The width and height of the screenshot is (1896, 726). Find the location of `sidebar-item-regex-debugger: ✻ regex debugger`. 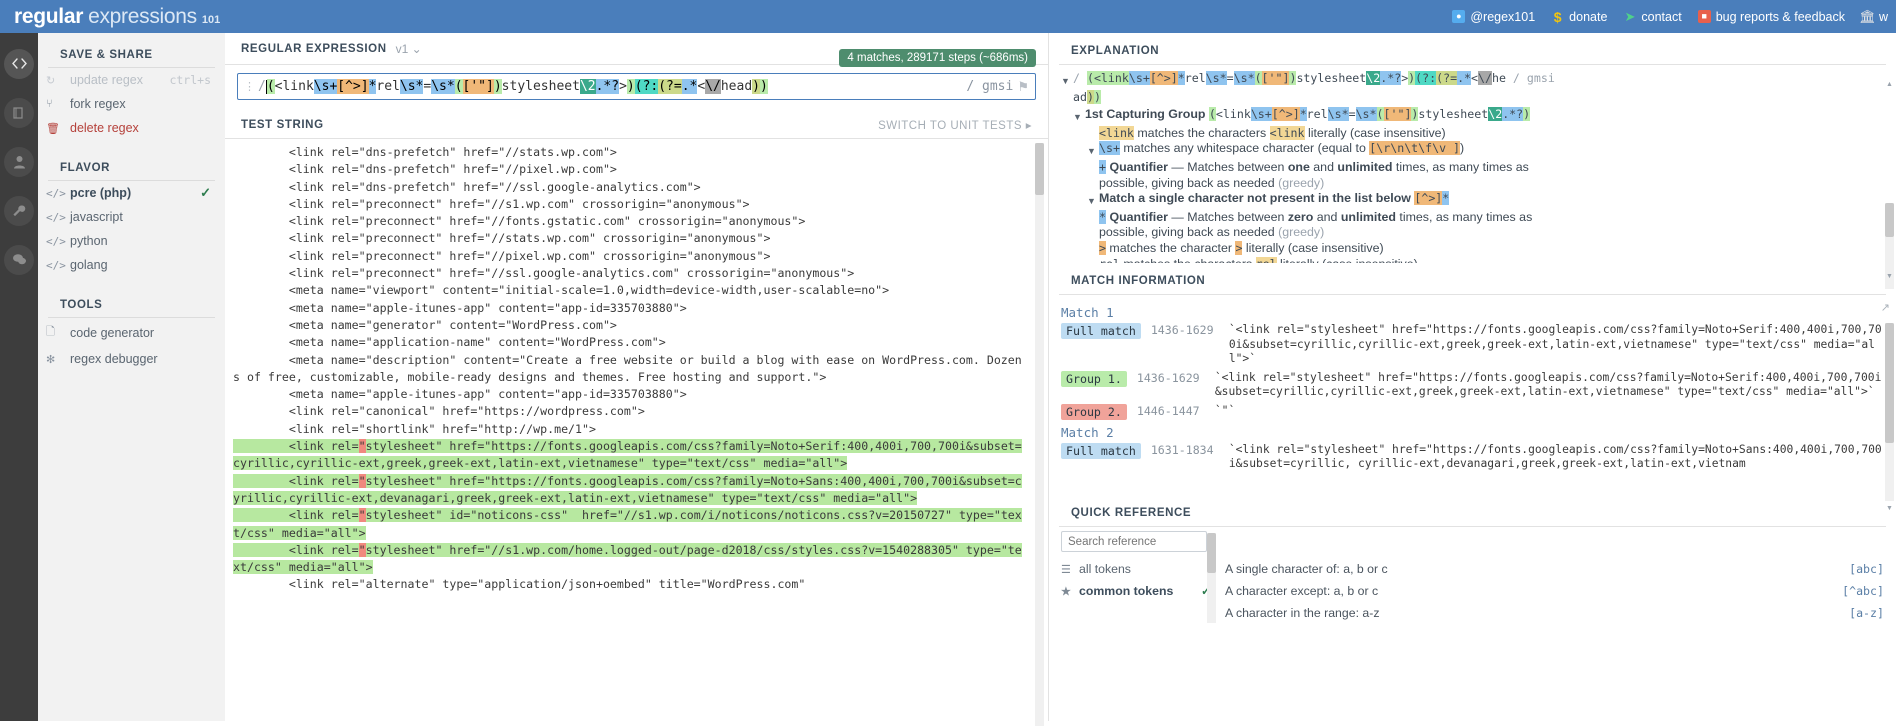

sidebar-item-regex-debugger: ✻ regex debugger is located at coordinates (131, 359).